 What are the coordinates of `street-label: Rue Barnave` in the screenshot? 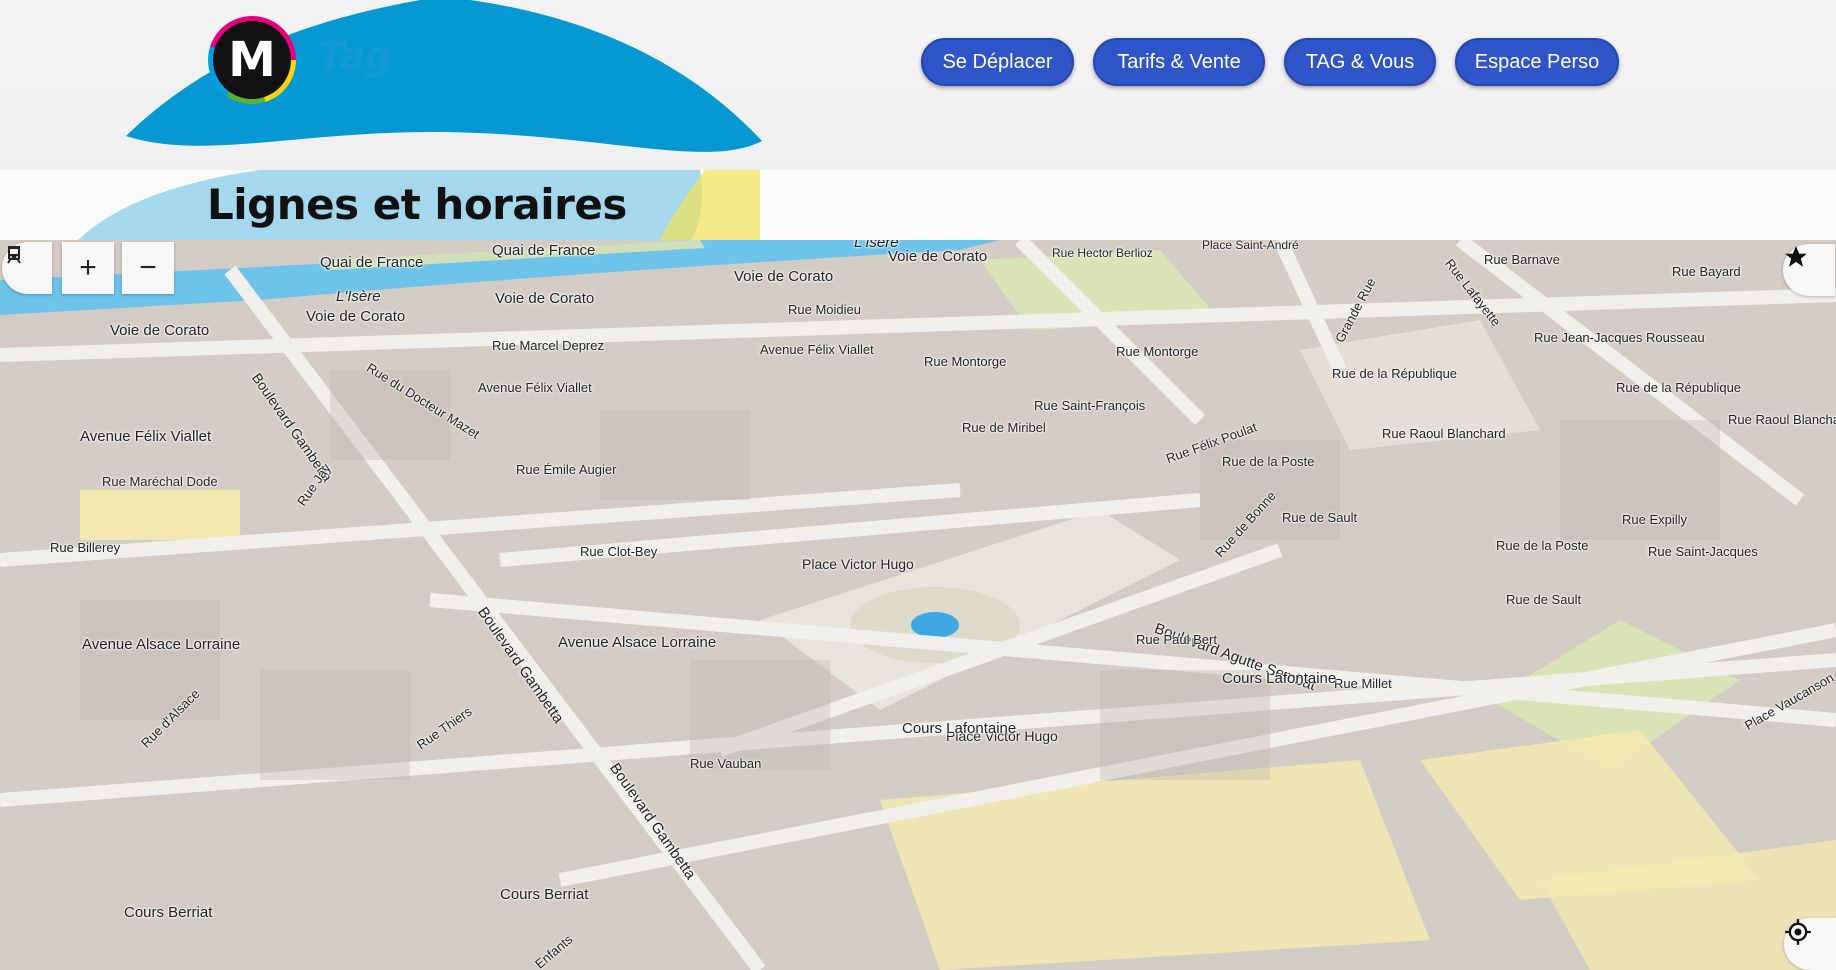 It's located at (1522, 259).